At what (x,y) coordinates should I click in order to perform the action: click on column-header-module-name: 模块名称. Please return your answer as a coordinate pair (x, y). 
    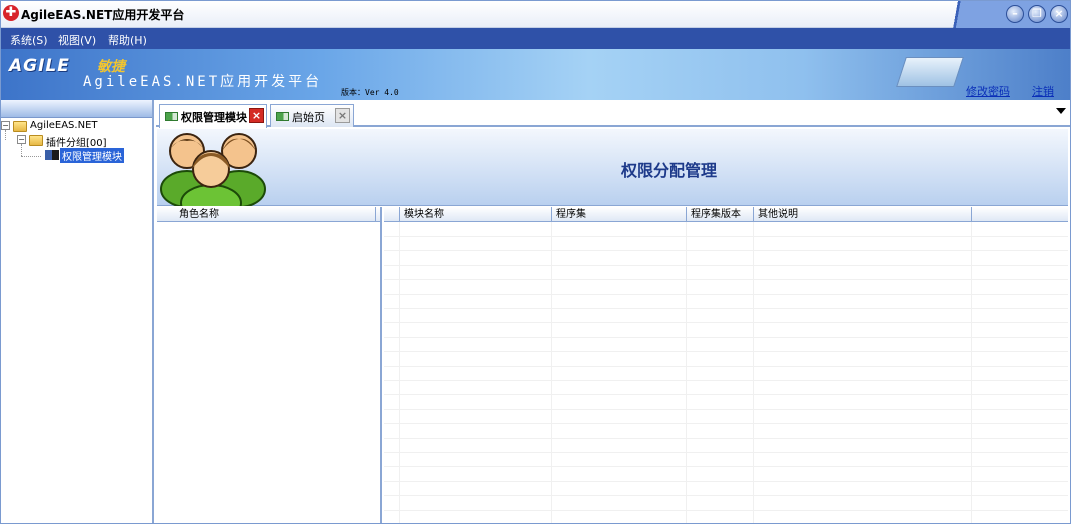
    Looking at the image, I should click on (424, 214).